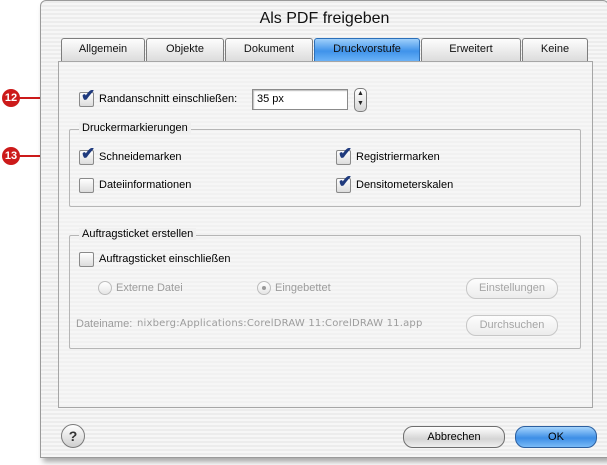 This screenshot has width=607, height=465. I want to click on bleed-input: 35 px, so click(300, 99).